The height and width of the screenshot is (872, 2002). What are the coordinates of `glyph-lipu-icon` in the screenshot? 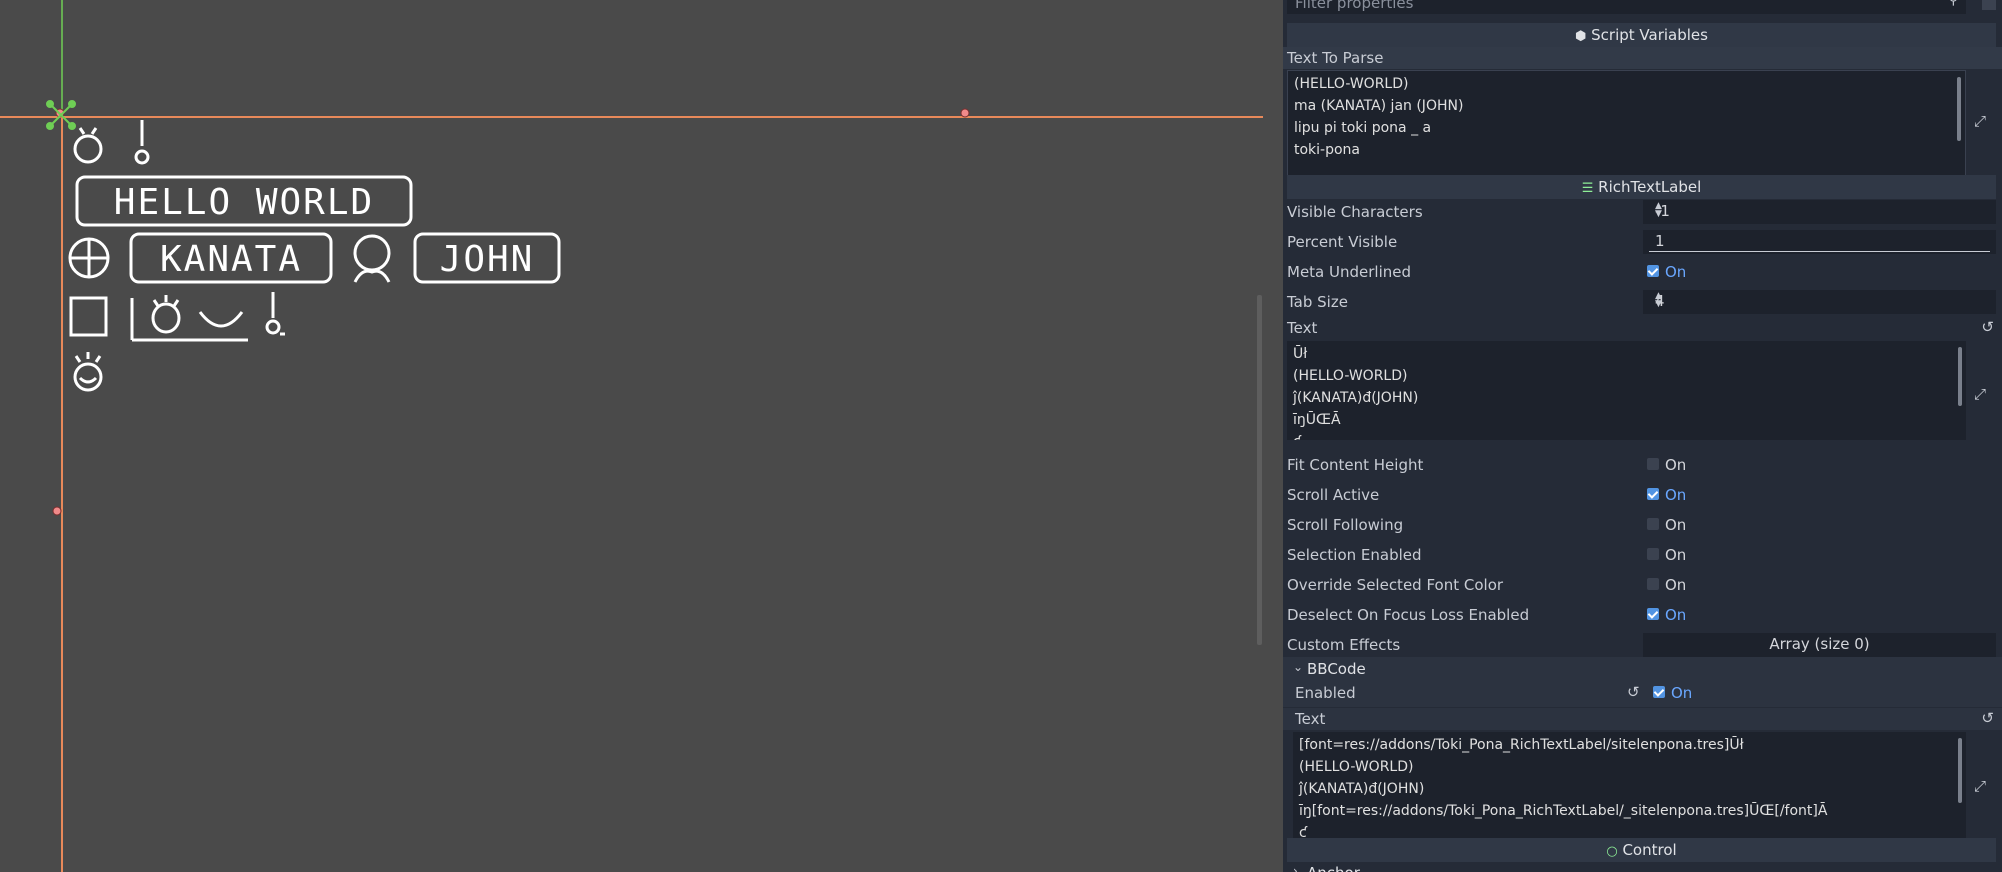 It's located at (88, 316).